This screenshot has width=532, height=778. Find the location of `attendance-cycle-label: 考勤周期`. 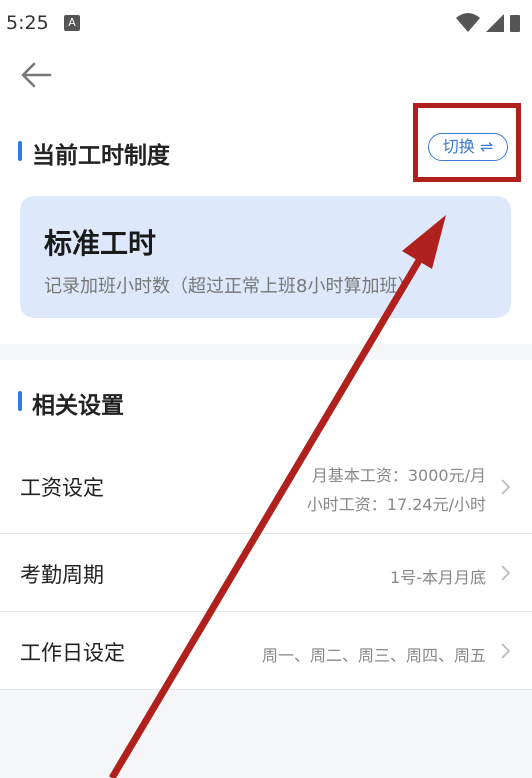

attendance-cycle-label: 考勤周期 is located at coordinates (62, 575).